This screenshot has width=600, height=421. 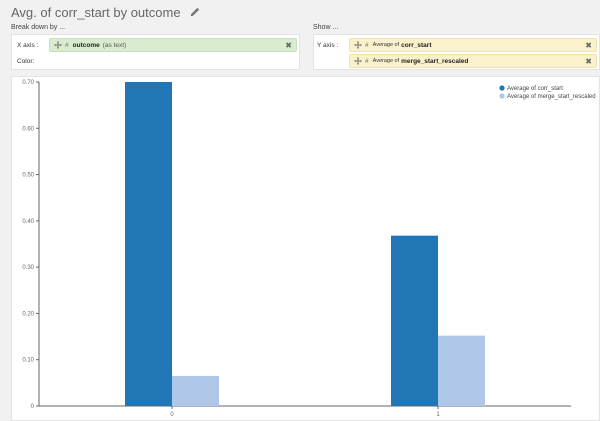 What do you see at coordinates (96, 12) in the screenshot?
I see `chart-title: Avg. of corr_start by outcome` at bounding box center [96, 12].